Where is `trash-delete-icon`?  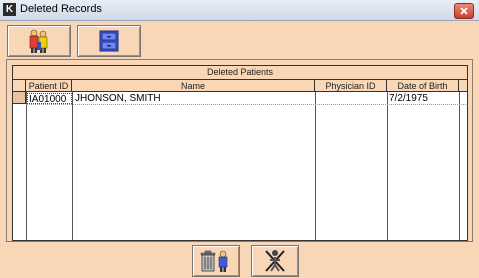
trash-delete-icon is located at coordinates (214, 261).